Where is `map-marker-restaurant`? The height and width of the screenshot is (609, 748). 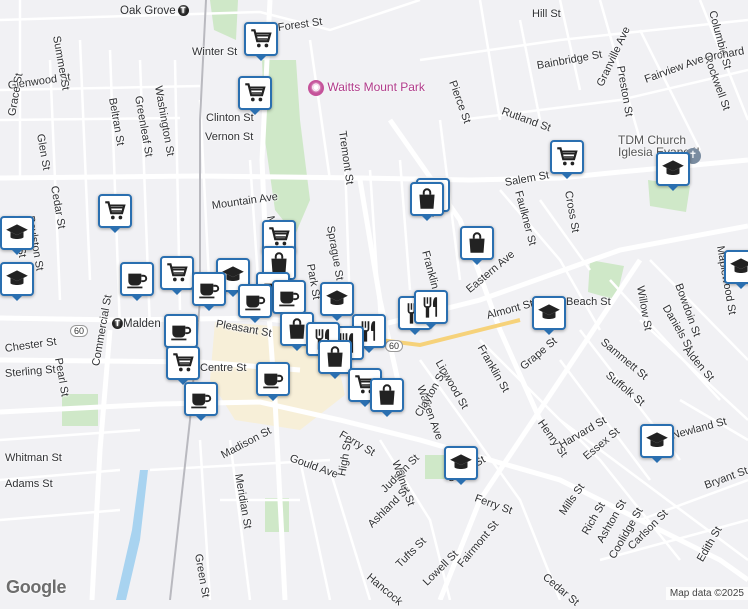 map-marker-restaurant is located at coordinates (431, 309).